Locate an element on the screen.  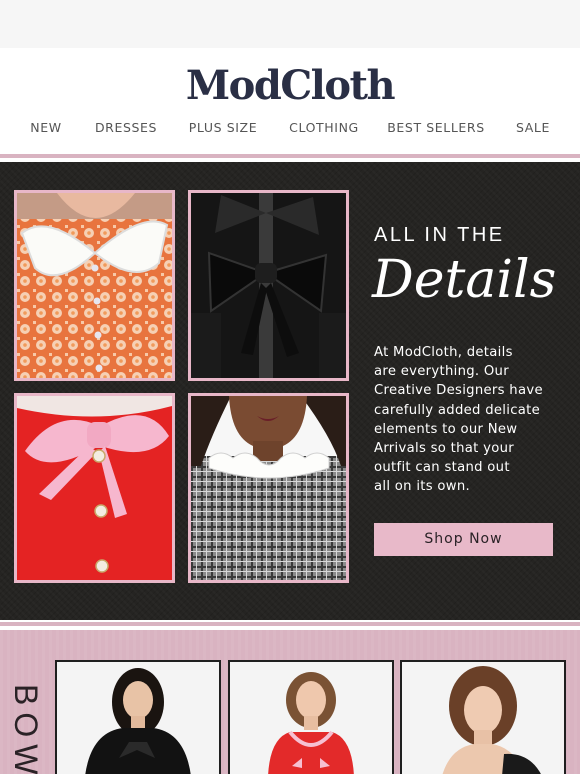
vertical-heading-text: BOWS is located at coordinates (26, 729).